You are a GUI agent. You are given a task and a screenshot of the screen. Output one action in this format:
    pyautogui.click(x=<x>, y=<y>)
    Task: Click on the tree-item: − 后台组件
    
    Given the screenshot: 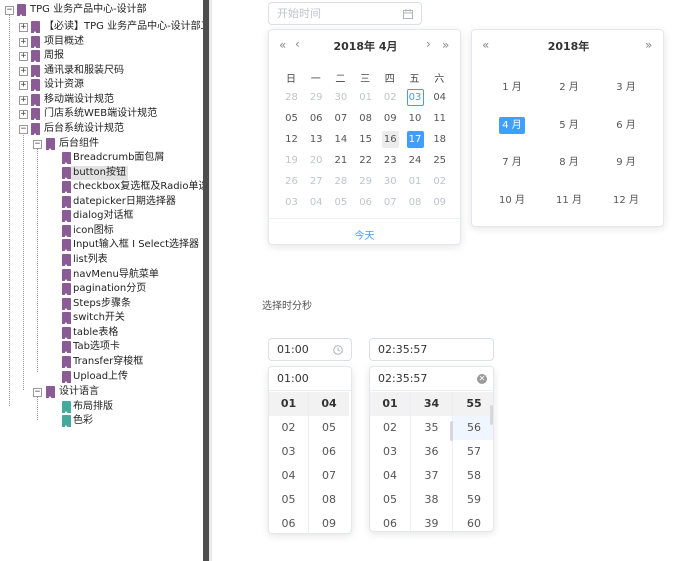 What is the action you would take?
    pyautogui.click(x=101, y=144)
    